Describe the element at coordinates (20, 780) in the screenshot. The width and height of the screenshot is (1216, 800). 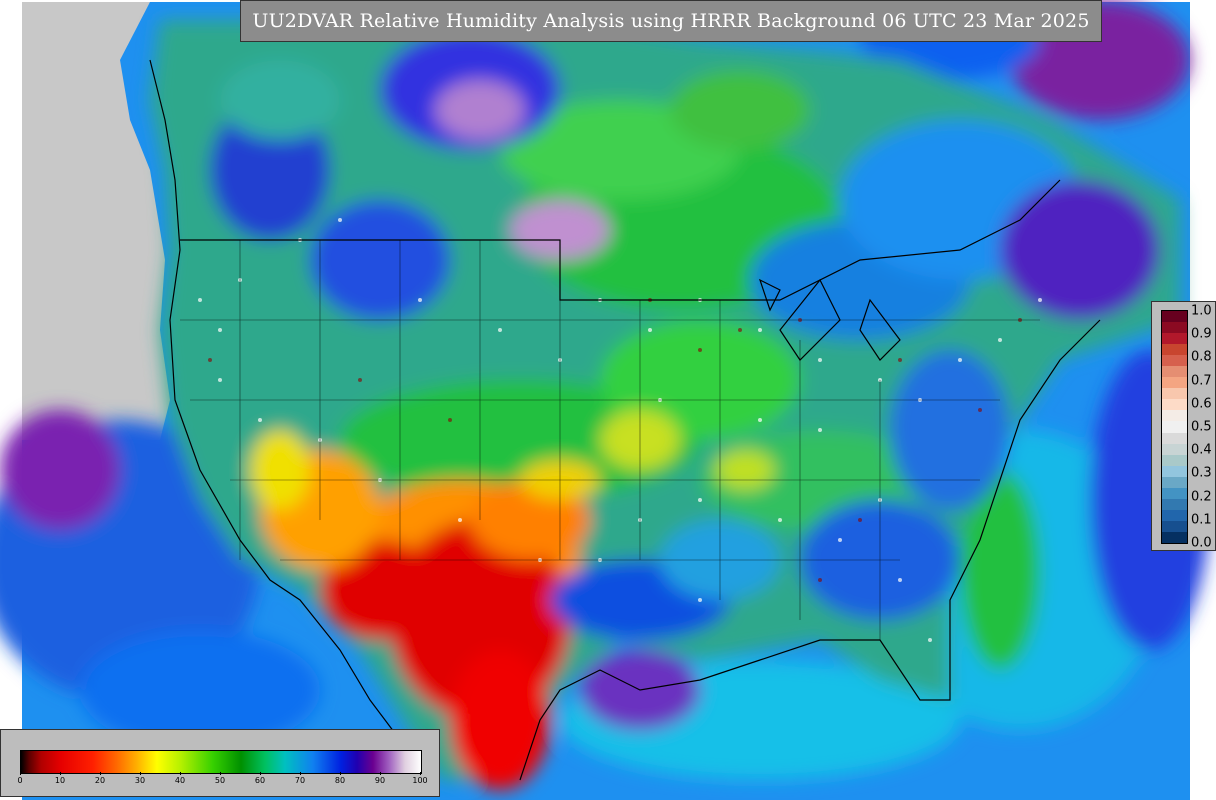
I see `humidity-tick-label: 0` at that location.